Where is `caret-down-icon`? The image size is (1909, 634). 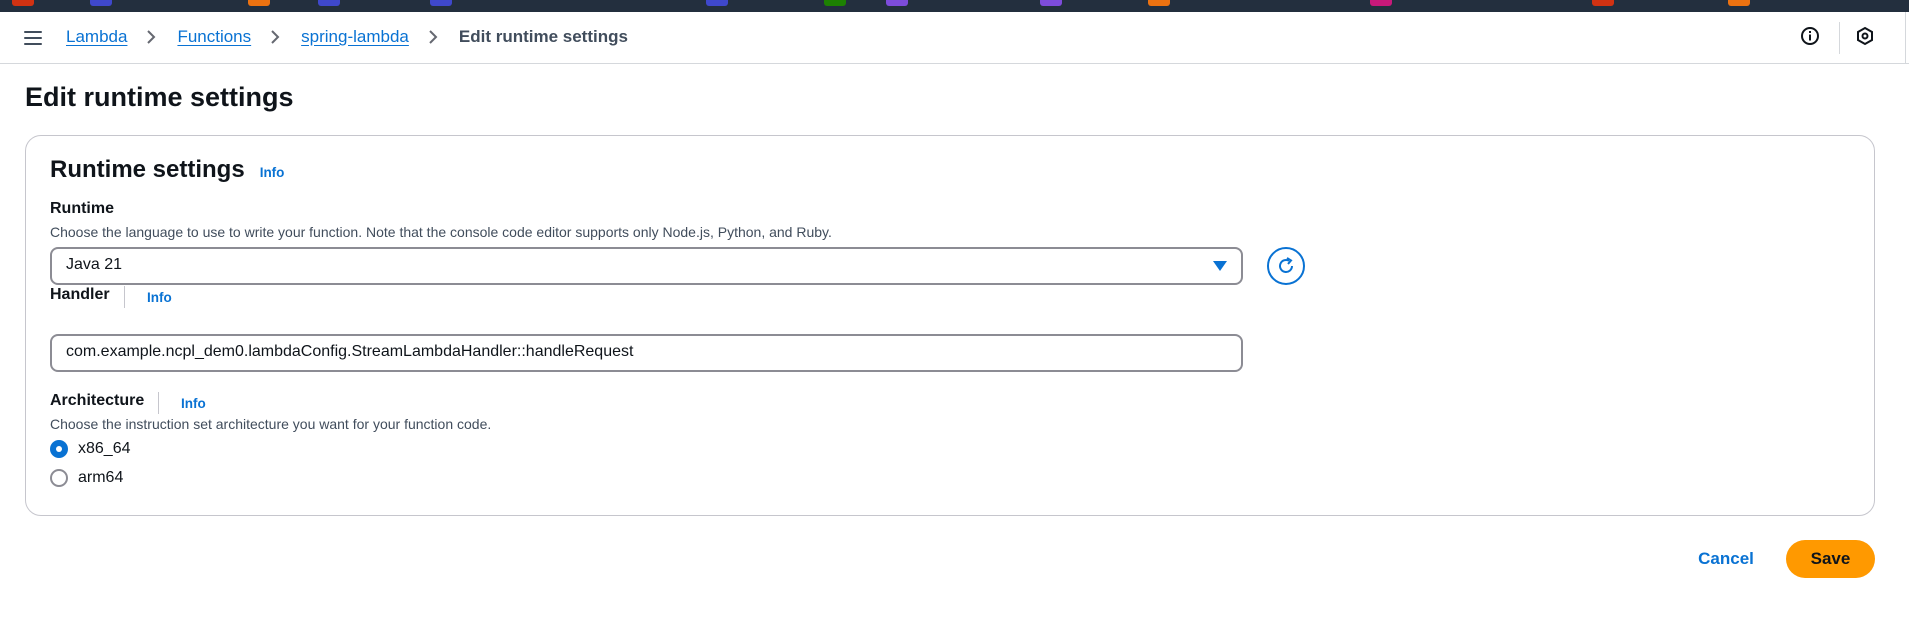
caret-down-icon is located at coordinates (1220, 266).